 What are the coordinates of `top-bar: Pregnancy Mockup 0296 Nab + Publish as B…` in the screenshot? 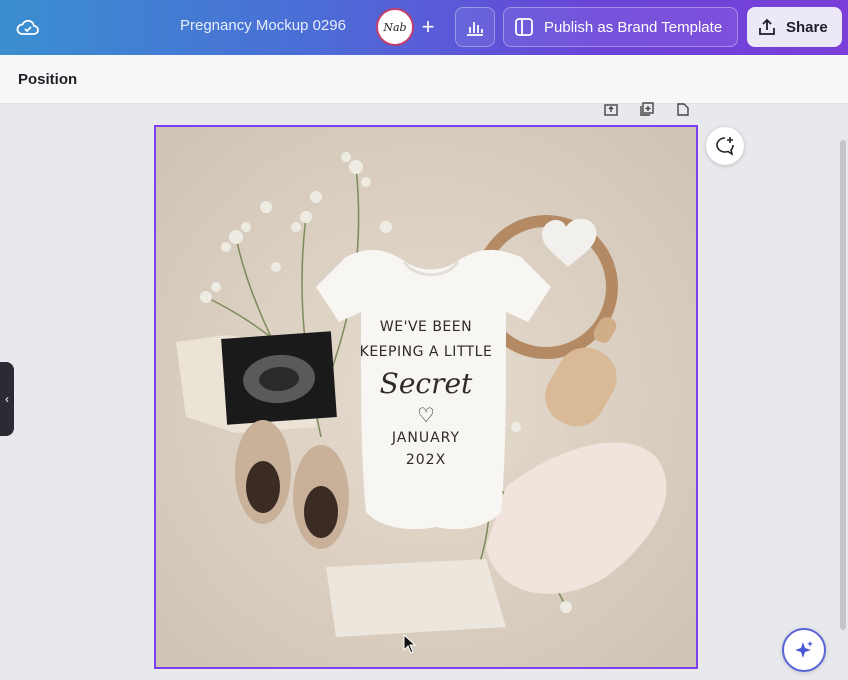 It's located at (424, 27).